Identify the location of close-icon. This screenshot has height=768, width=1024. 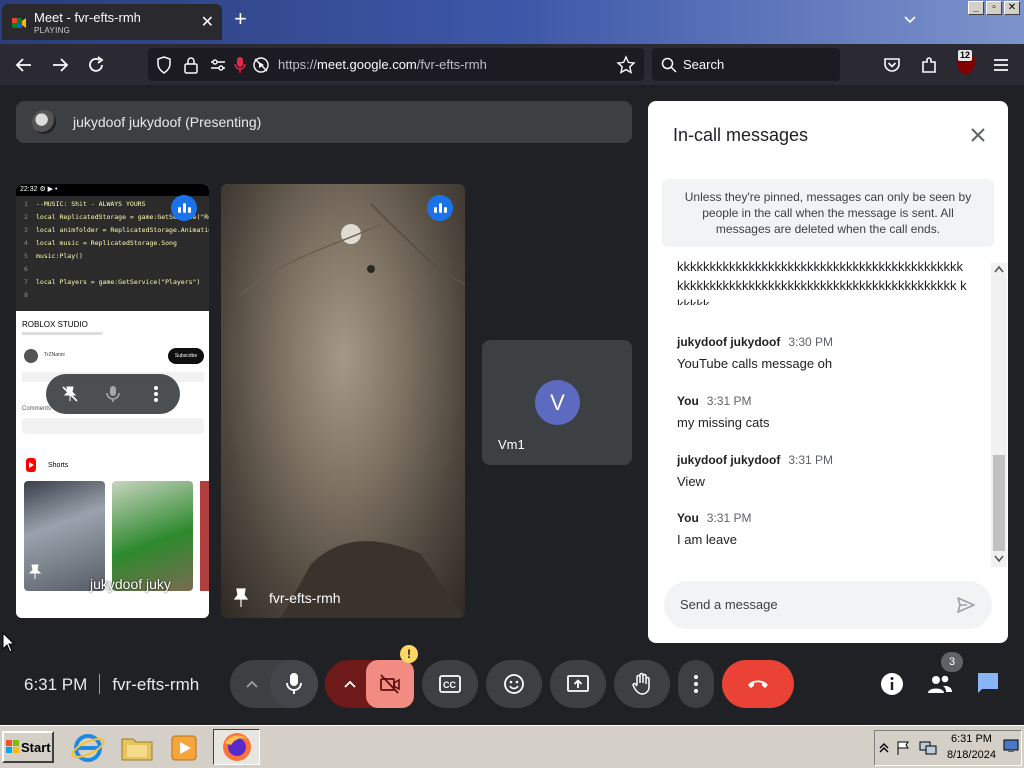
(978, 135).